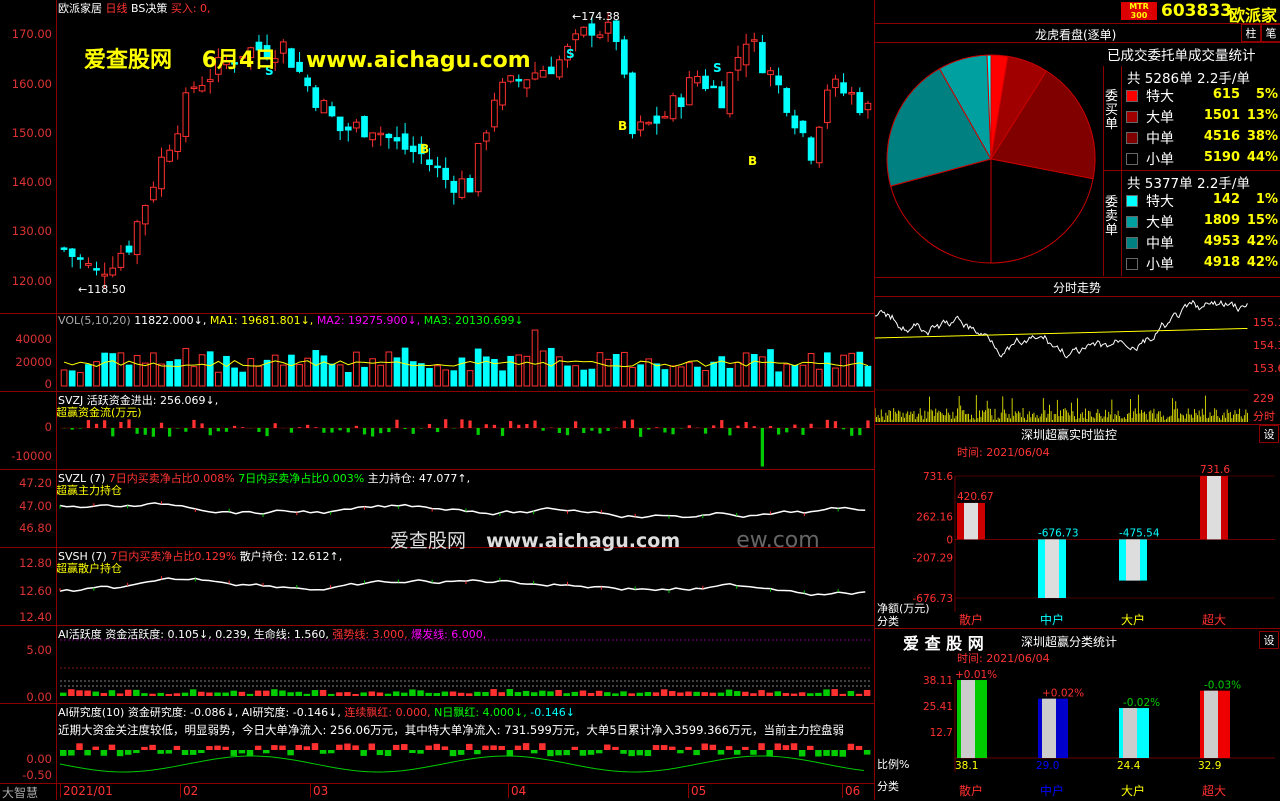 Image resolution: width=1280 pixels, height=801 pixels. Describe the element at coordinates (28, 591) in the screenshot. I see `y-tick: 12.60` at that location.